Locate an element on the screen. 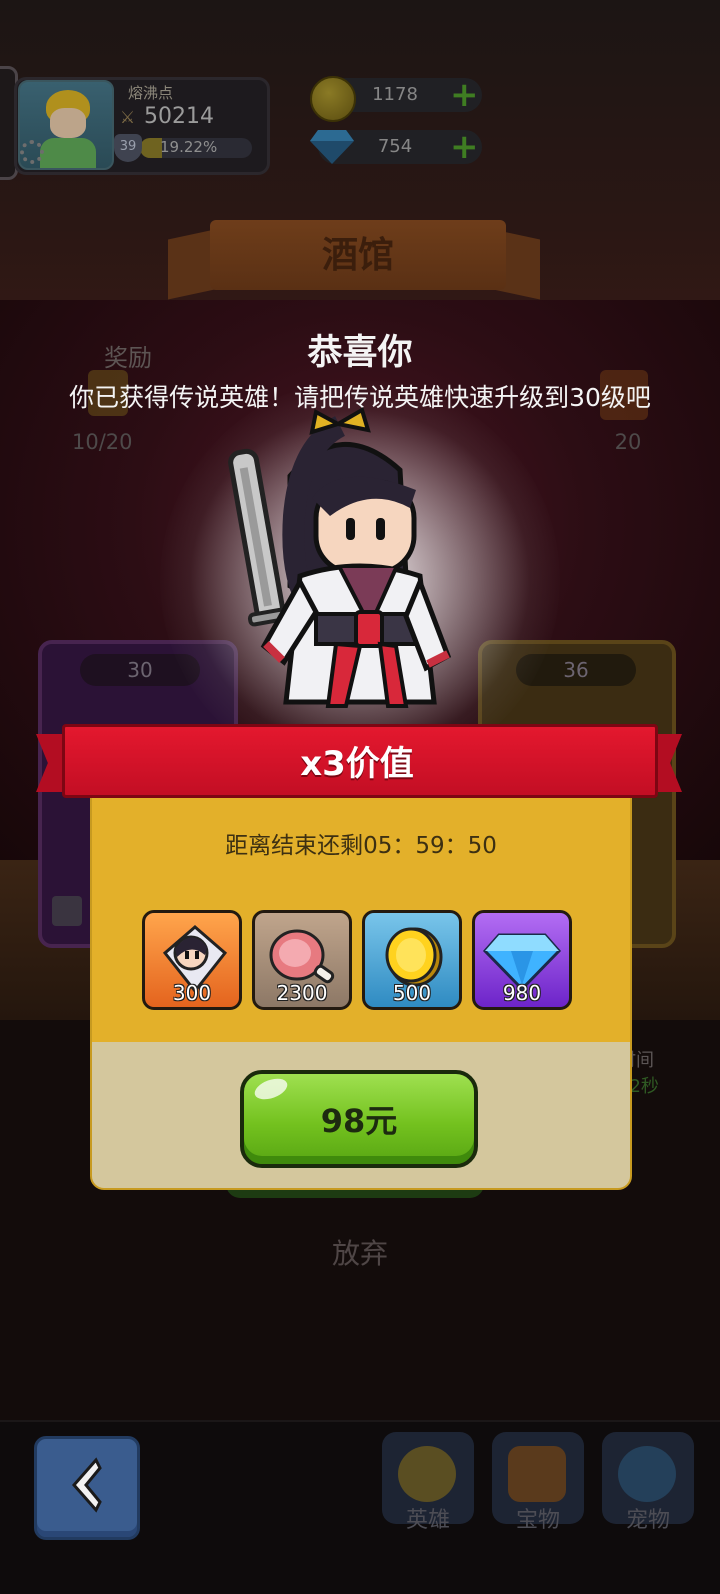  exp-percent: 19.22% is located at coordinates (189, 147).